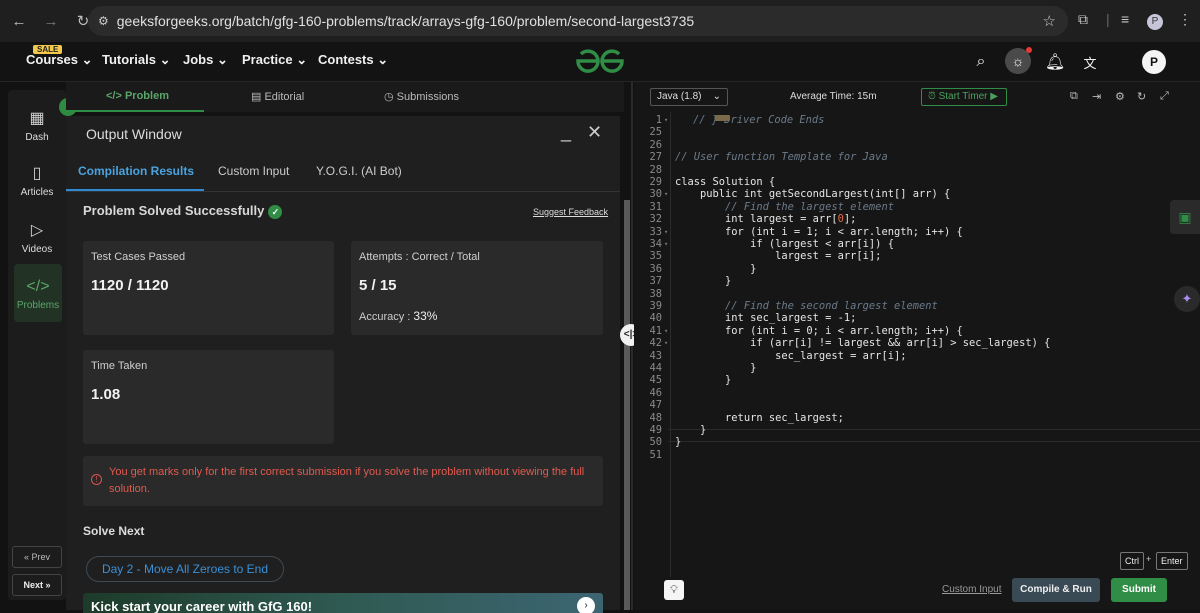  I want to click on line-number: 30, so click(655, 194).